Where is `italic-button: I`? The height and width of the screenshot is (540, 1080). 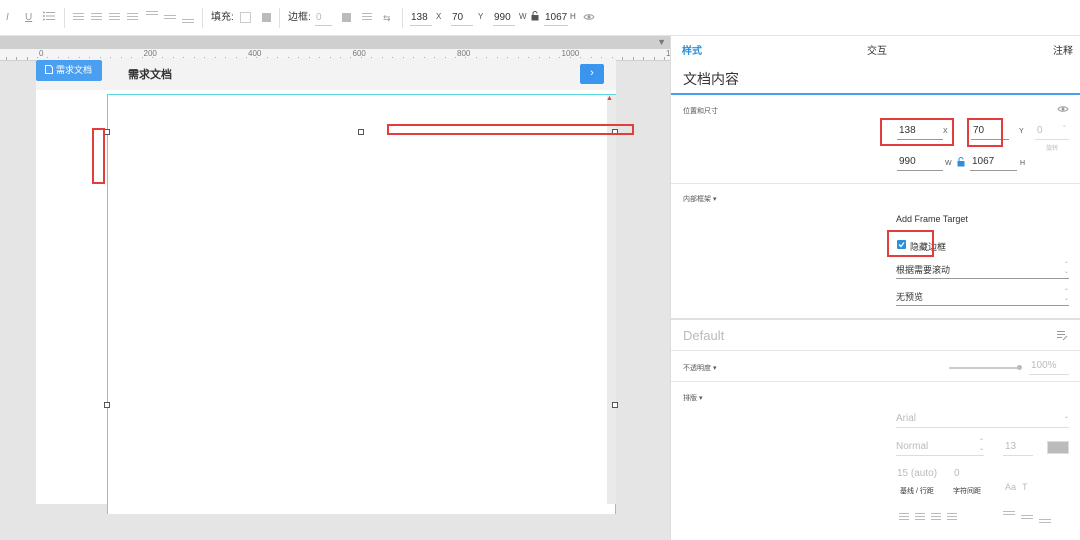
italic-button: I is located at coordinates (7, 18).